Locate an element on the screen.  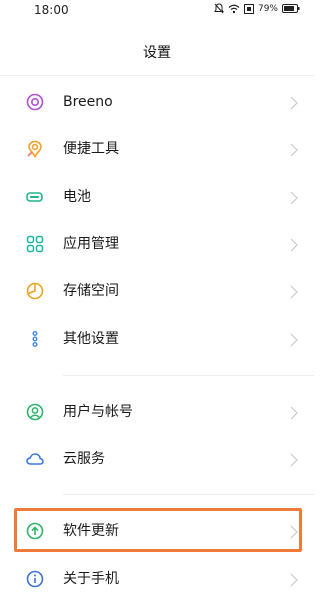
status-bar: 18:00 79% is located at coordinates (157, 11).